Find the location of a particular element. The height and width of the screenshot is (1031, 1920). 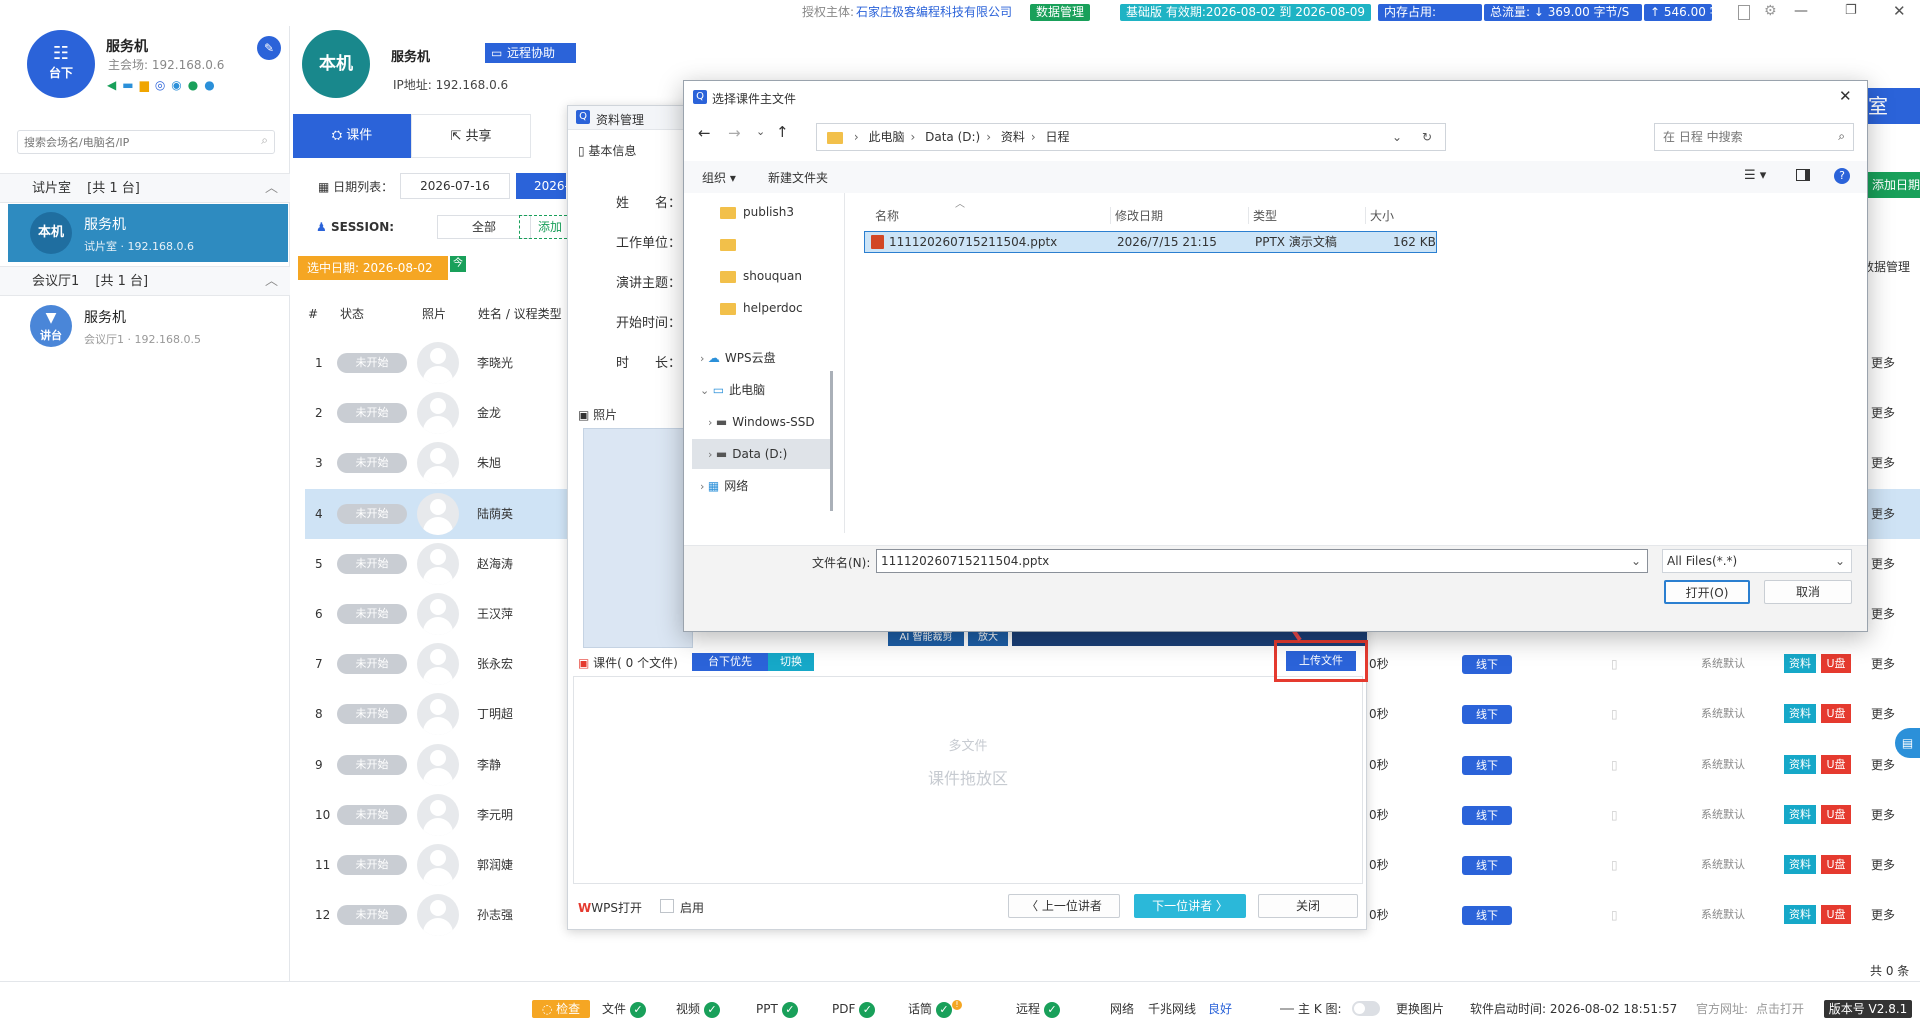

network-good: 良好 is located at coordinates (1220, 1009).